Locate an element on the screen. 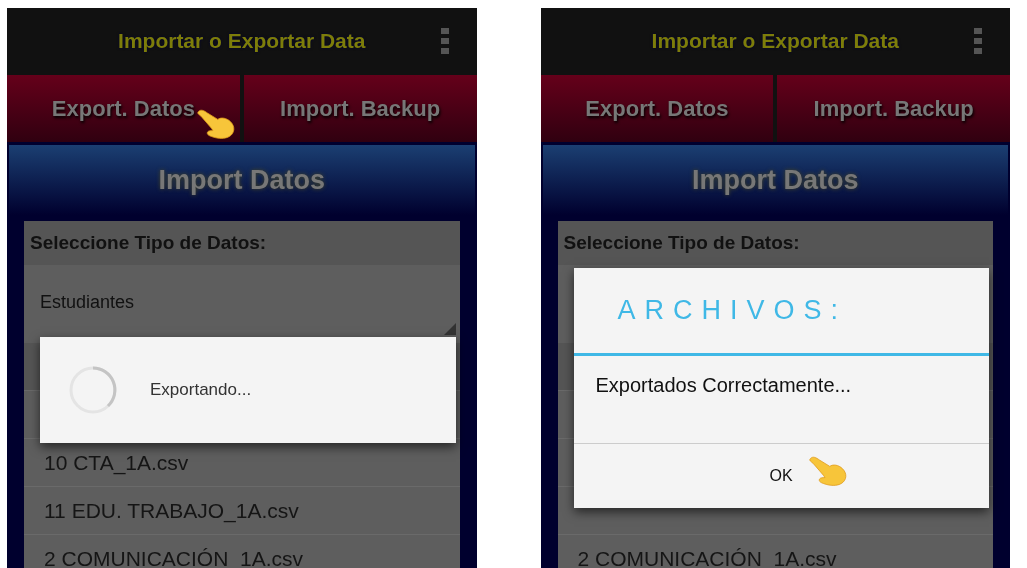  file-list-item: 10 CTA_1A.csv is located at coordinates (116, 462).